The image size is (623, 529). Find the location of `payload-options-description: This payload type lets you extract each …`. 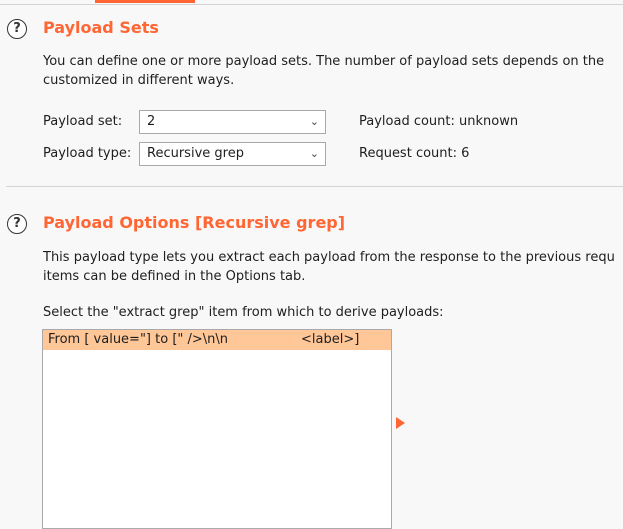

payload-options-description: This payload type lets you extract each … is located at coordinates (329, 267).